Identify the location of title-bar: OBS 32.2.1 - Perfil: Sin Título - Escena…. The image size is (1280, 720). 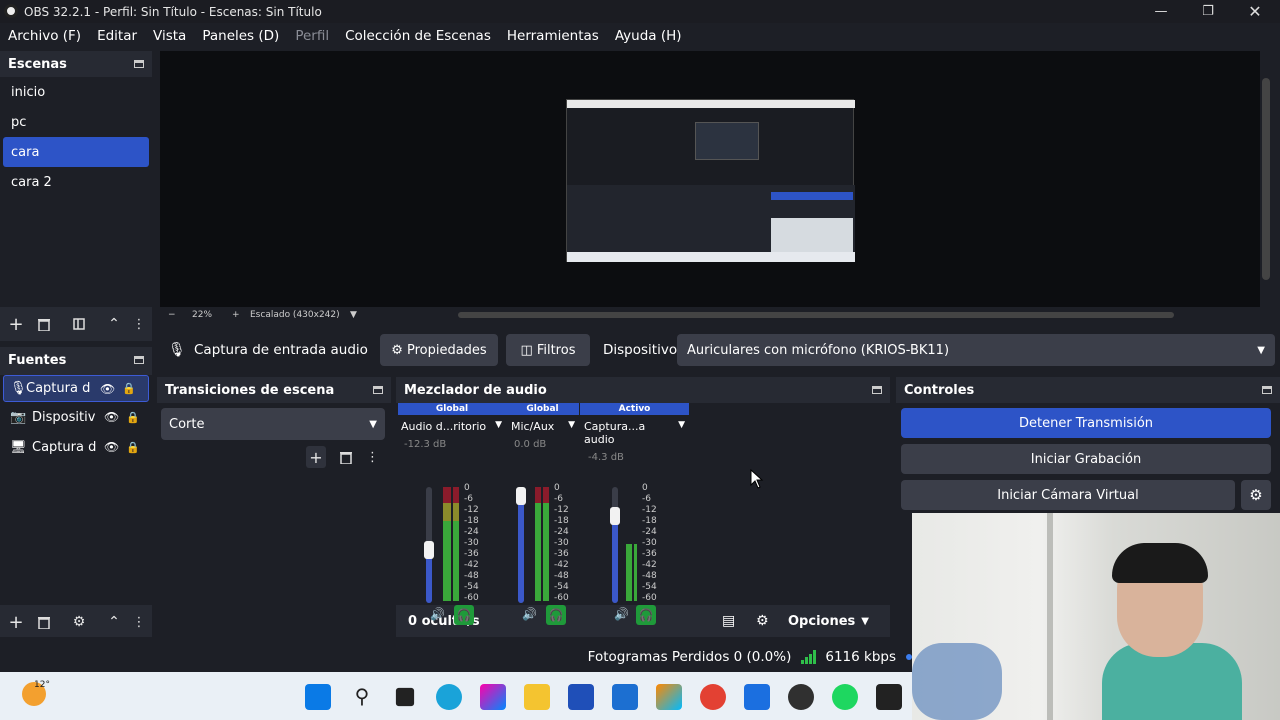
(640, 11).